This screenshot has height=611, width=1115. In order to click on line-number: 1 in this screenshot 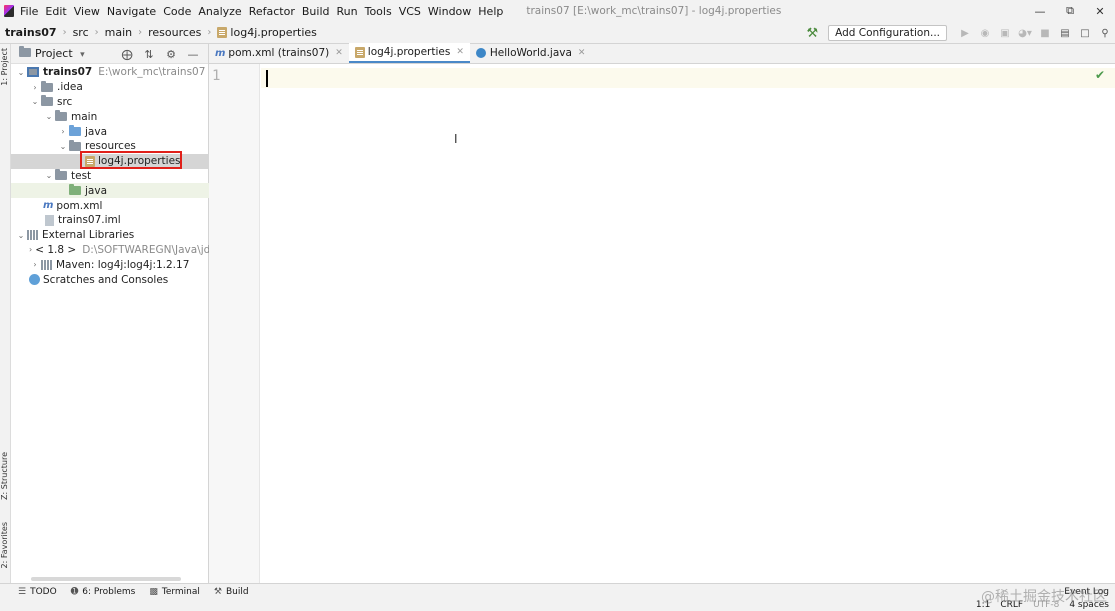, I will do `click(216, 76)`.